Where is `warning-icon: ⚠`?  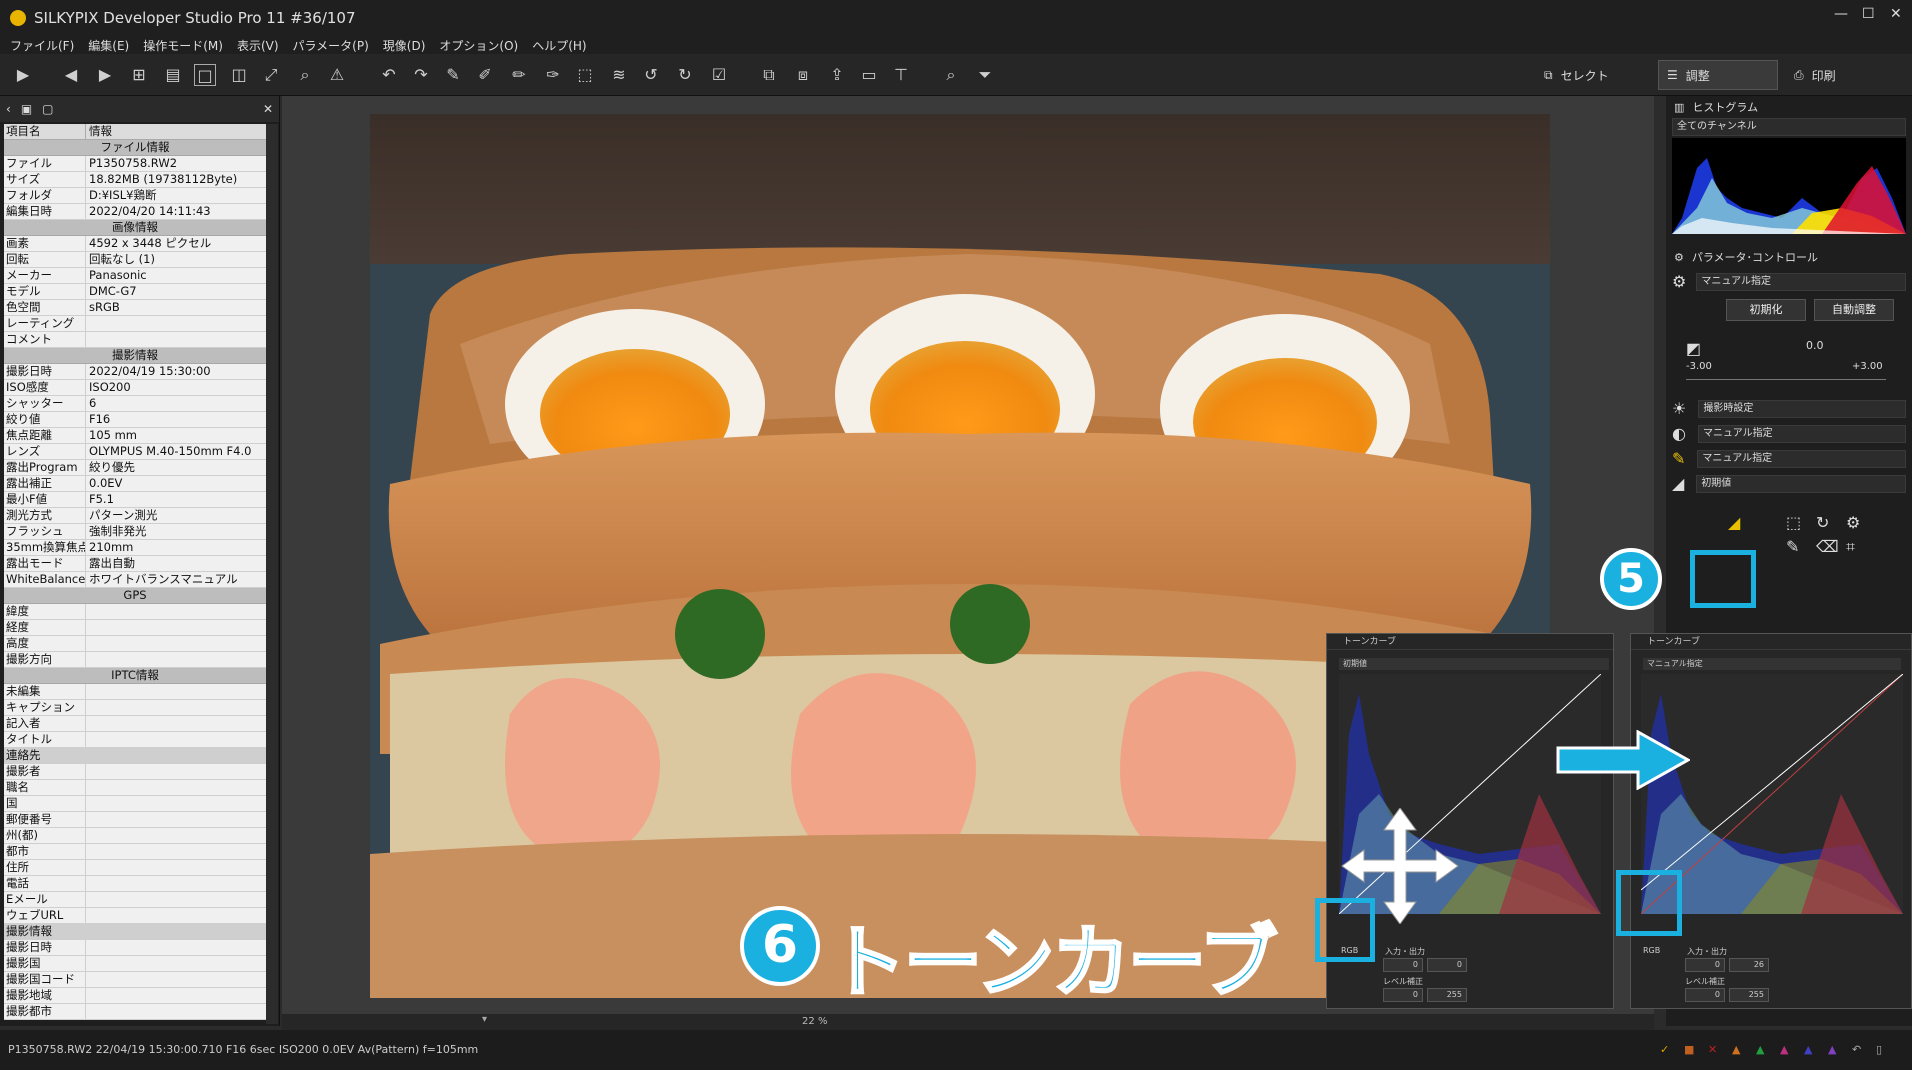 warning-icon: ⚠ is located at coordinates (337, 75).